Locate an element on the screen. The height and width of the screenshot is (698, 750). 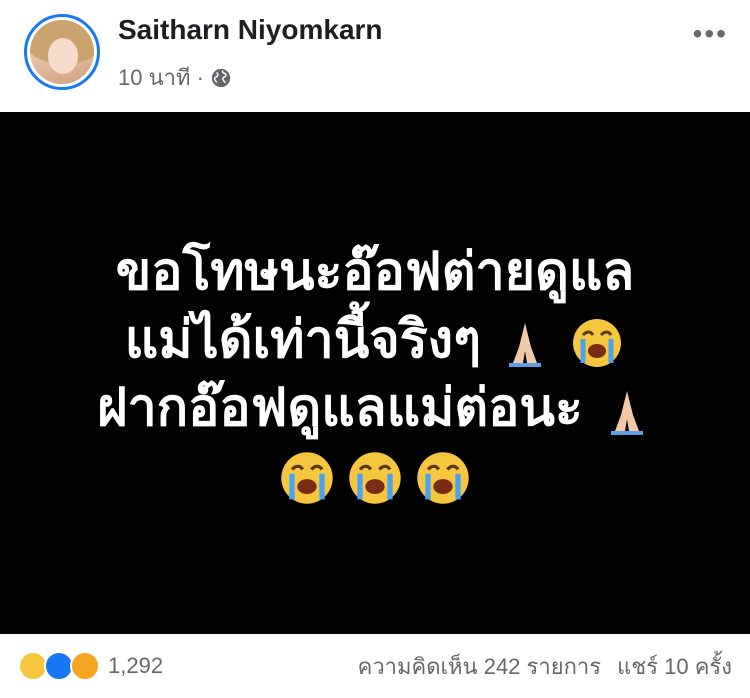
author-name: Saitharn Niyomkarn is located at coordinates (250, 30).